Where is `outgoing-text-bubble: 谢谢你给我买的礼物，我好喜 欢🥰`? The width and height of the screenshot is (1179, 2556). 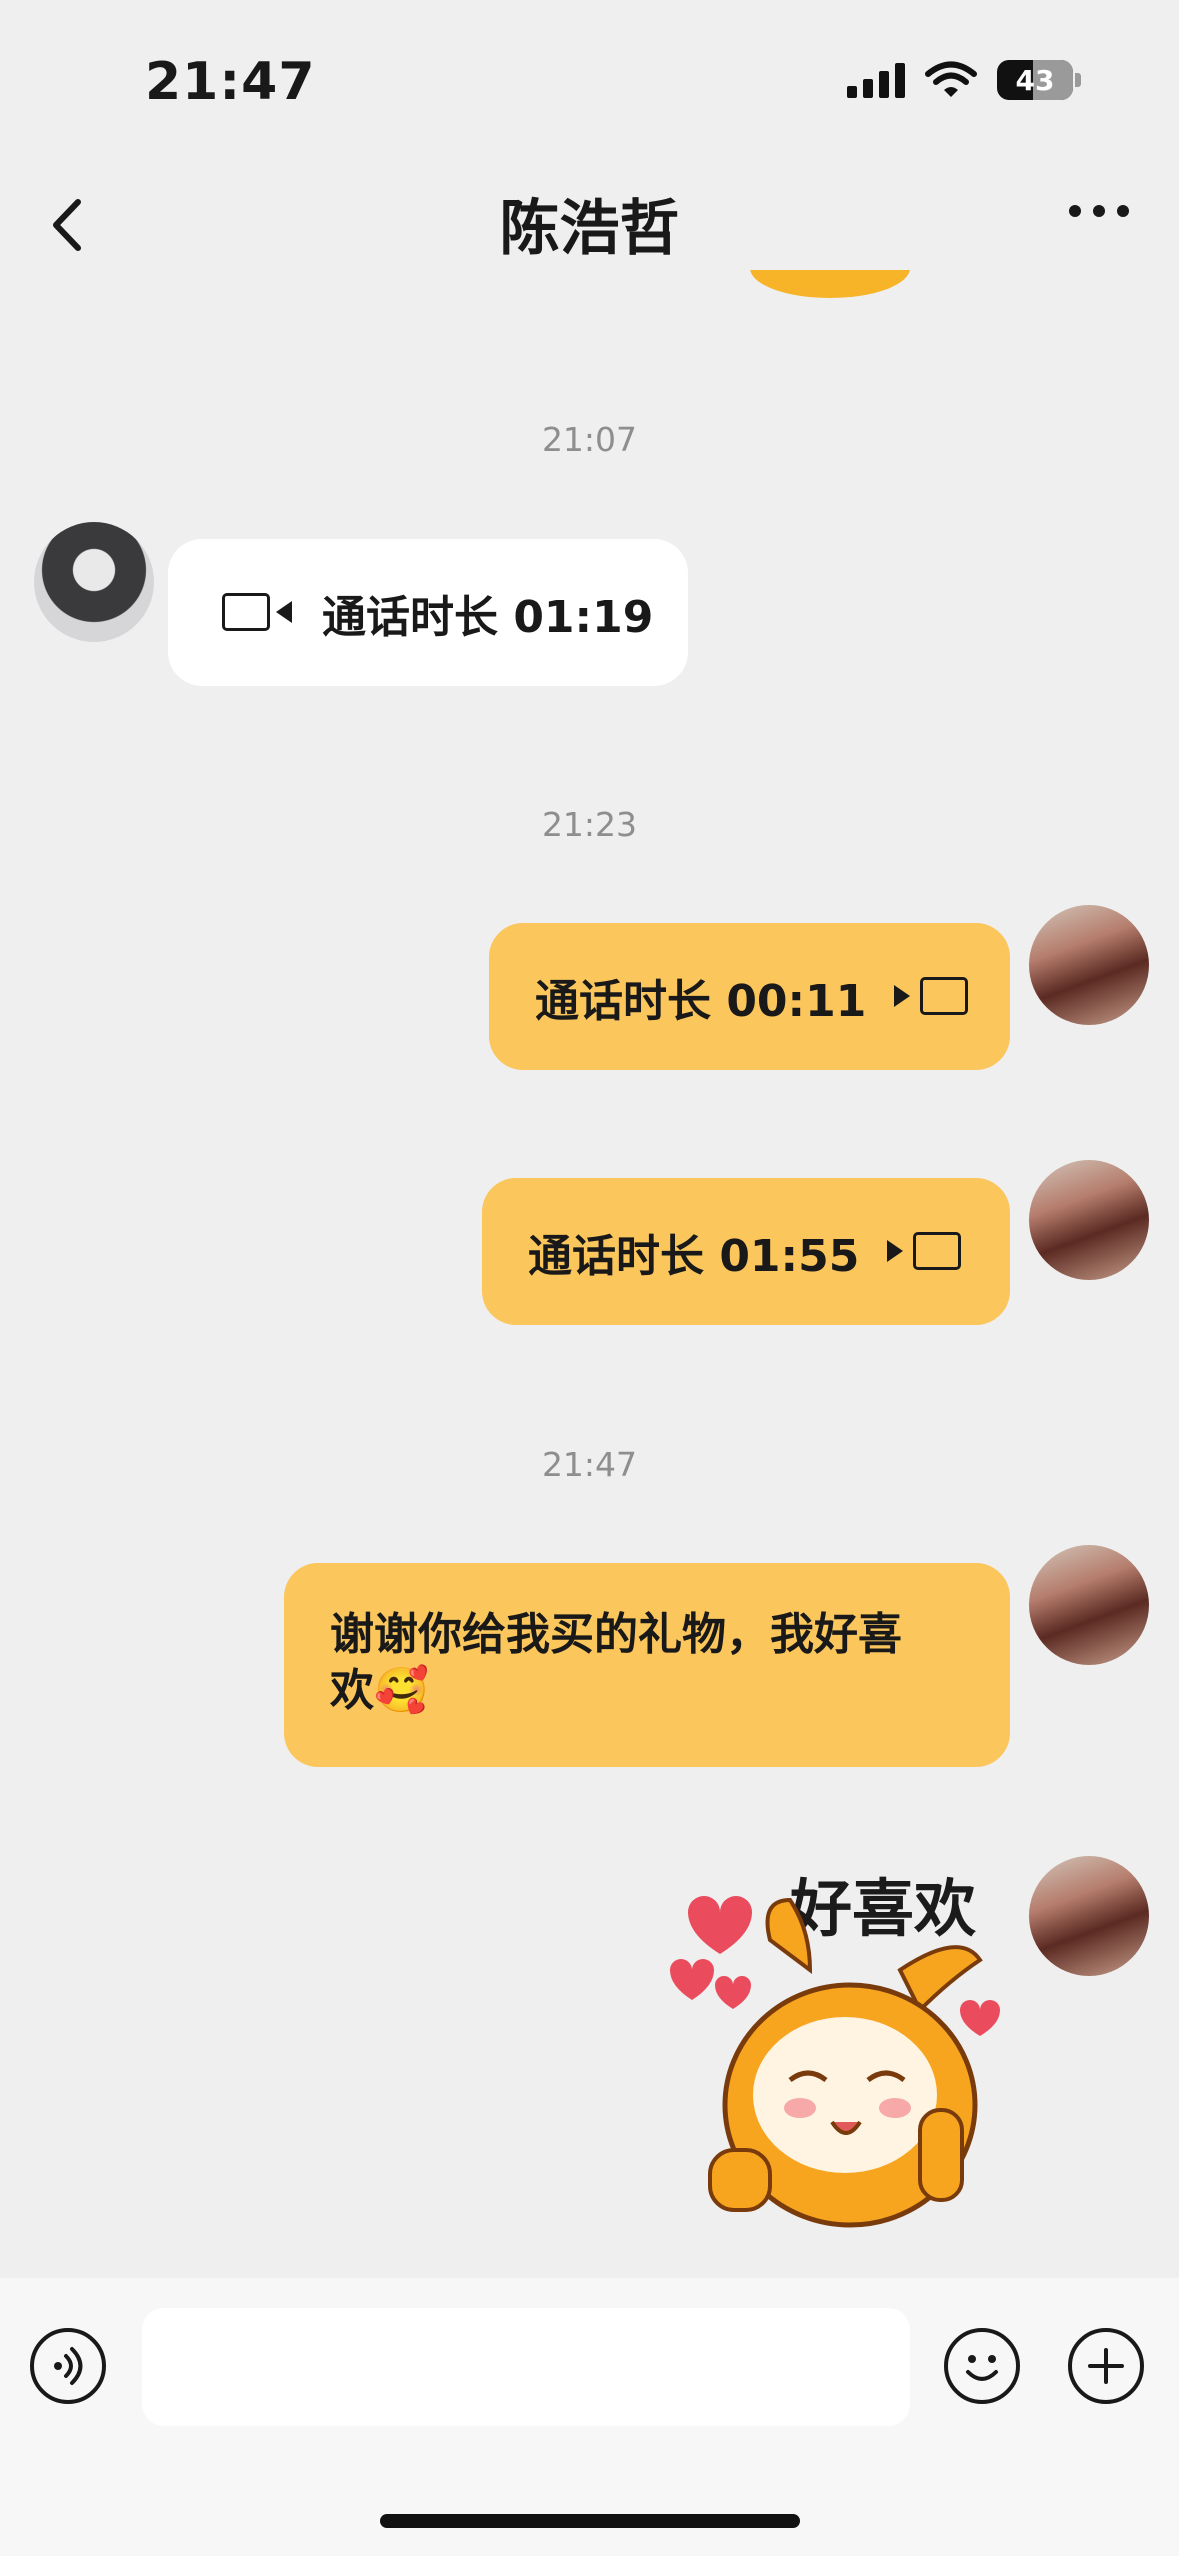
outgoing-text-bubble: 谢谢你给我买的礼物，我好喜 欢🥰 is located at coordinates (647, 1665).